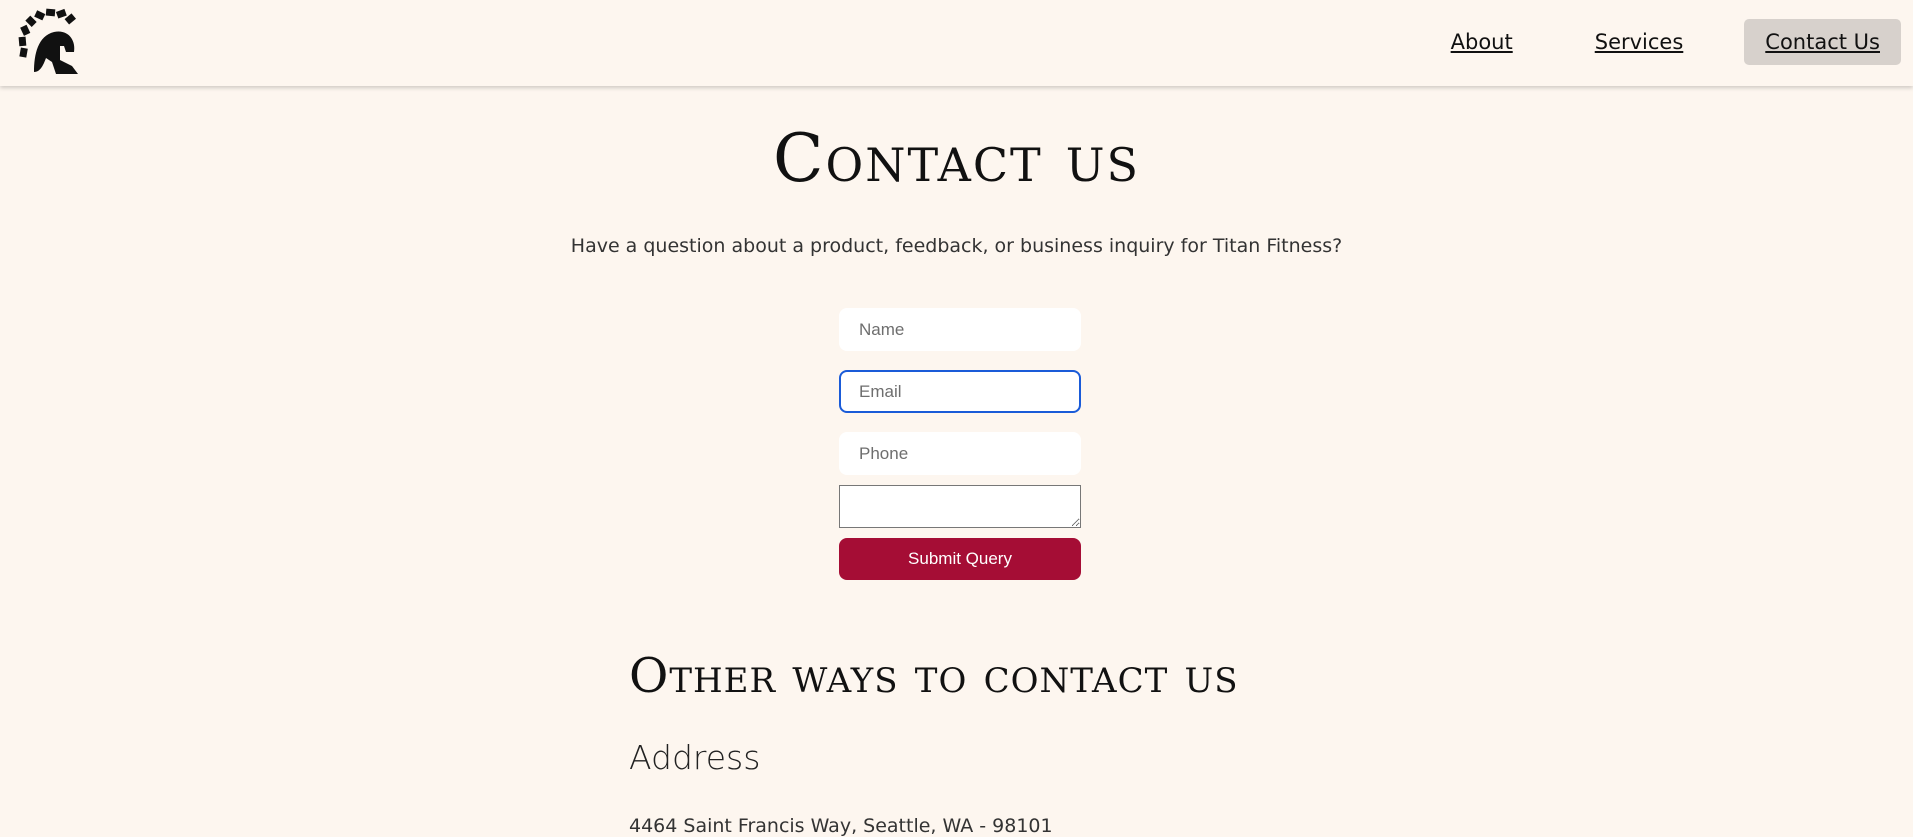  I want to click on spartan-helmet-icon, so click(51, 41).